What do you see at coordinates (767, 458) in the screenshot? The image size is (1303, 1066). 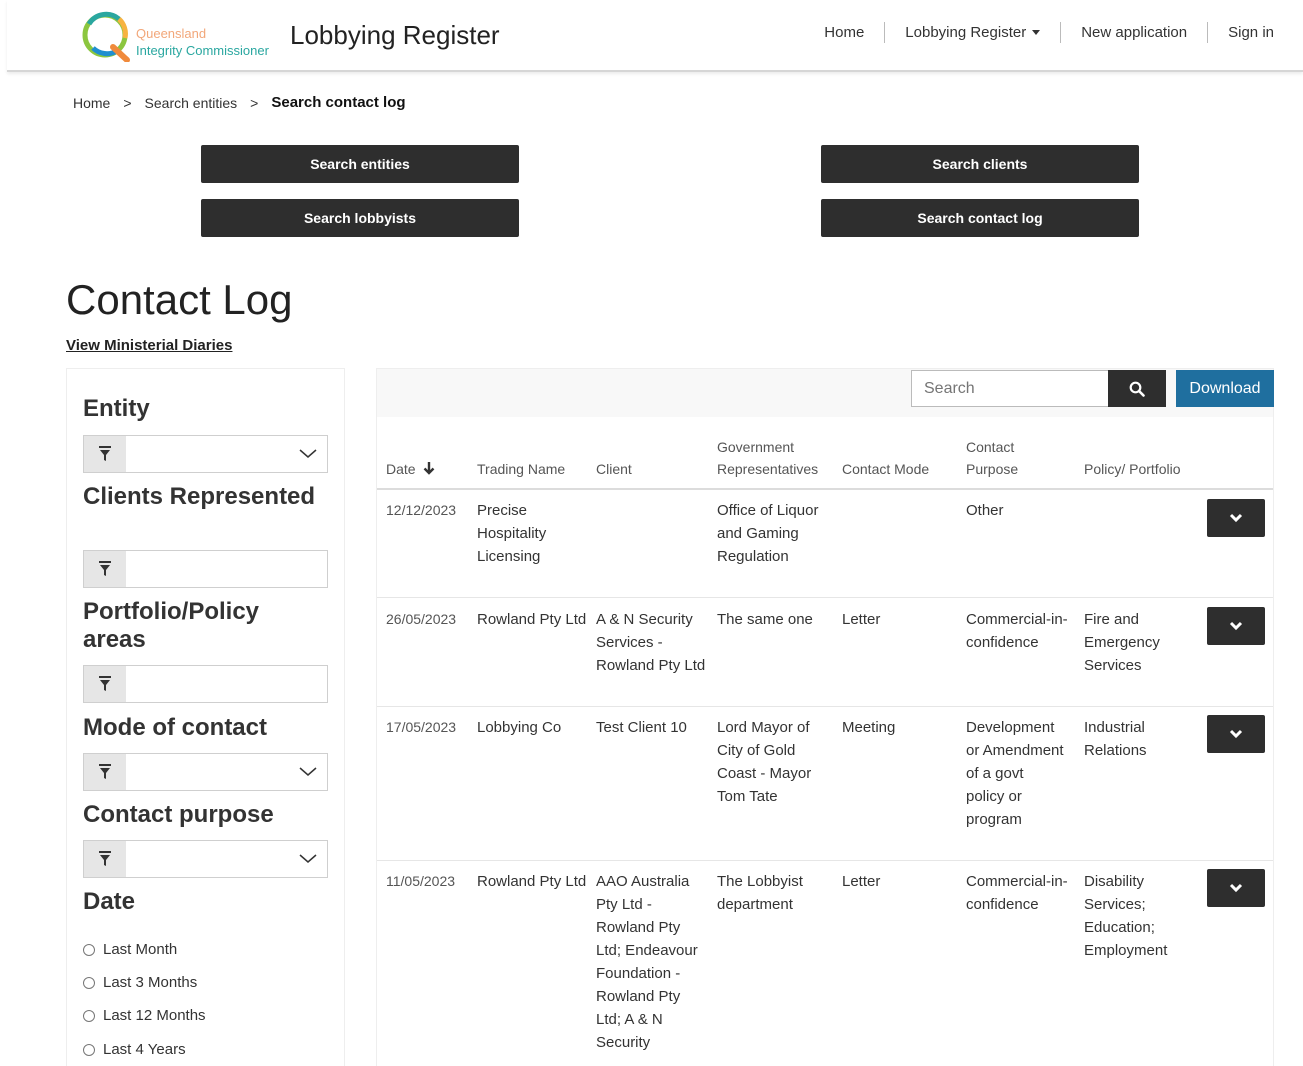 I see `column-header-gov-reps: Government Representatives` at bounding box center [767, 458].